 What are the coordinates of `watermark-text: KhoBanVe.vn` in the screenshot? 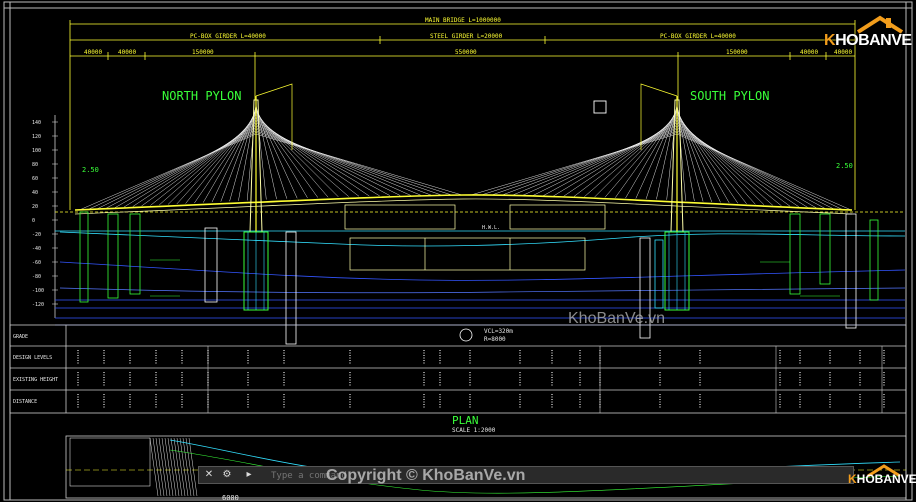 It's located at (616, 318).